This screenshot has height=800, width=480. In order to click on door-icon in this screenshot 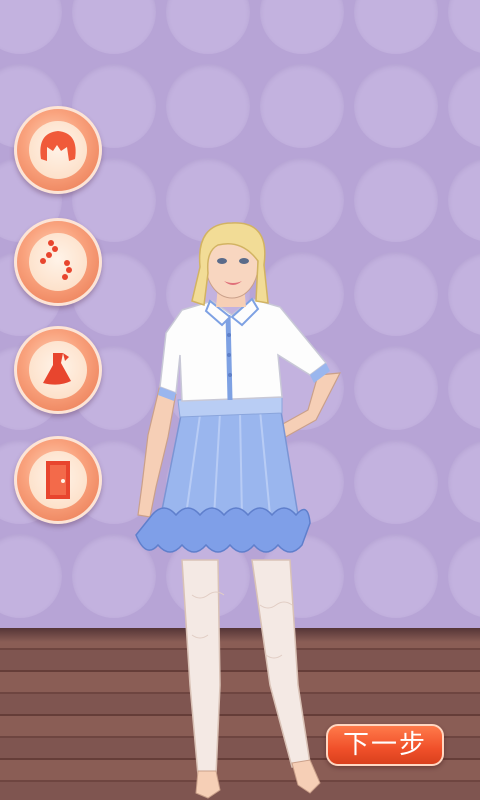, I will do `click(58, 480)`.